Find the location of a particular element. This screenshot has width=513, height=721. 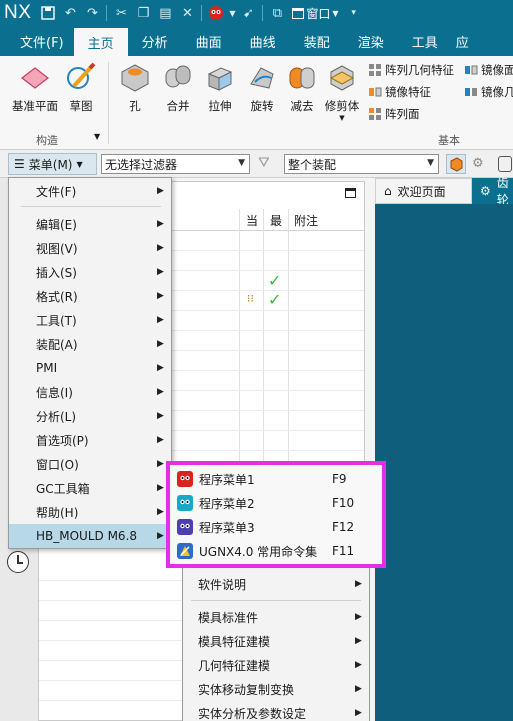

menu-item-software-info: 软件说明 ▶ is located at coordinates (276, 584).